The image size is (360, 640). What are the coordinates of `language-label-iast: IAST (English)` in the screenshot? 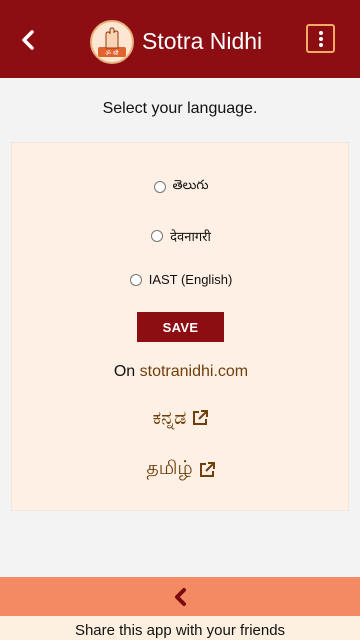 It's located at (190, 279).